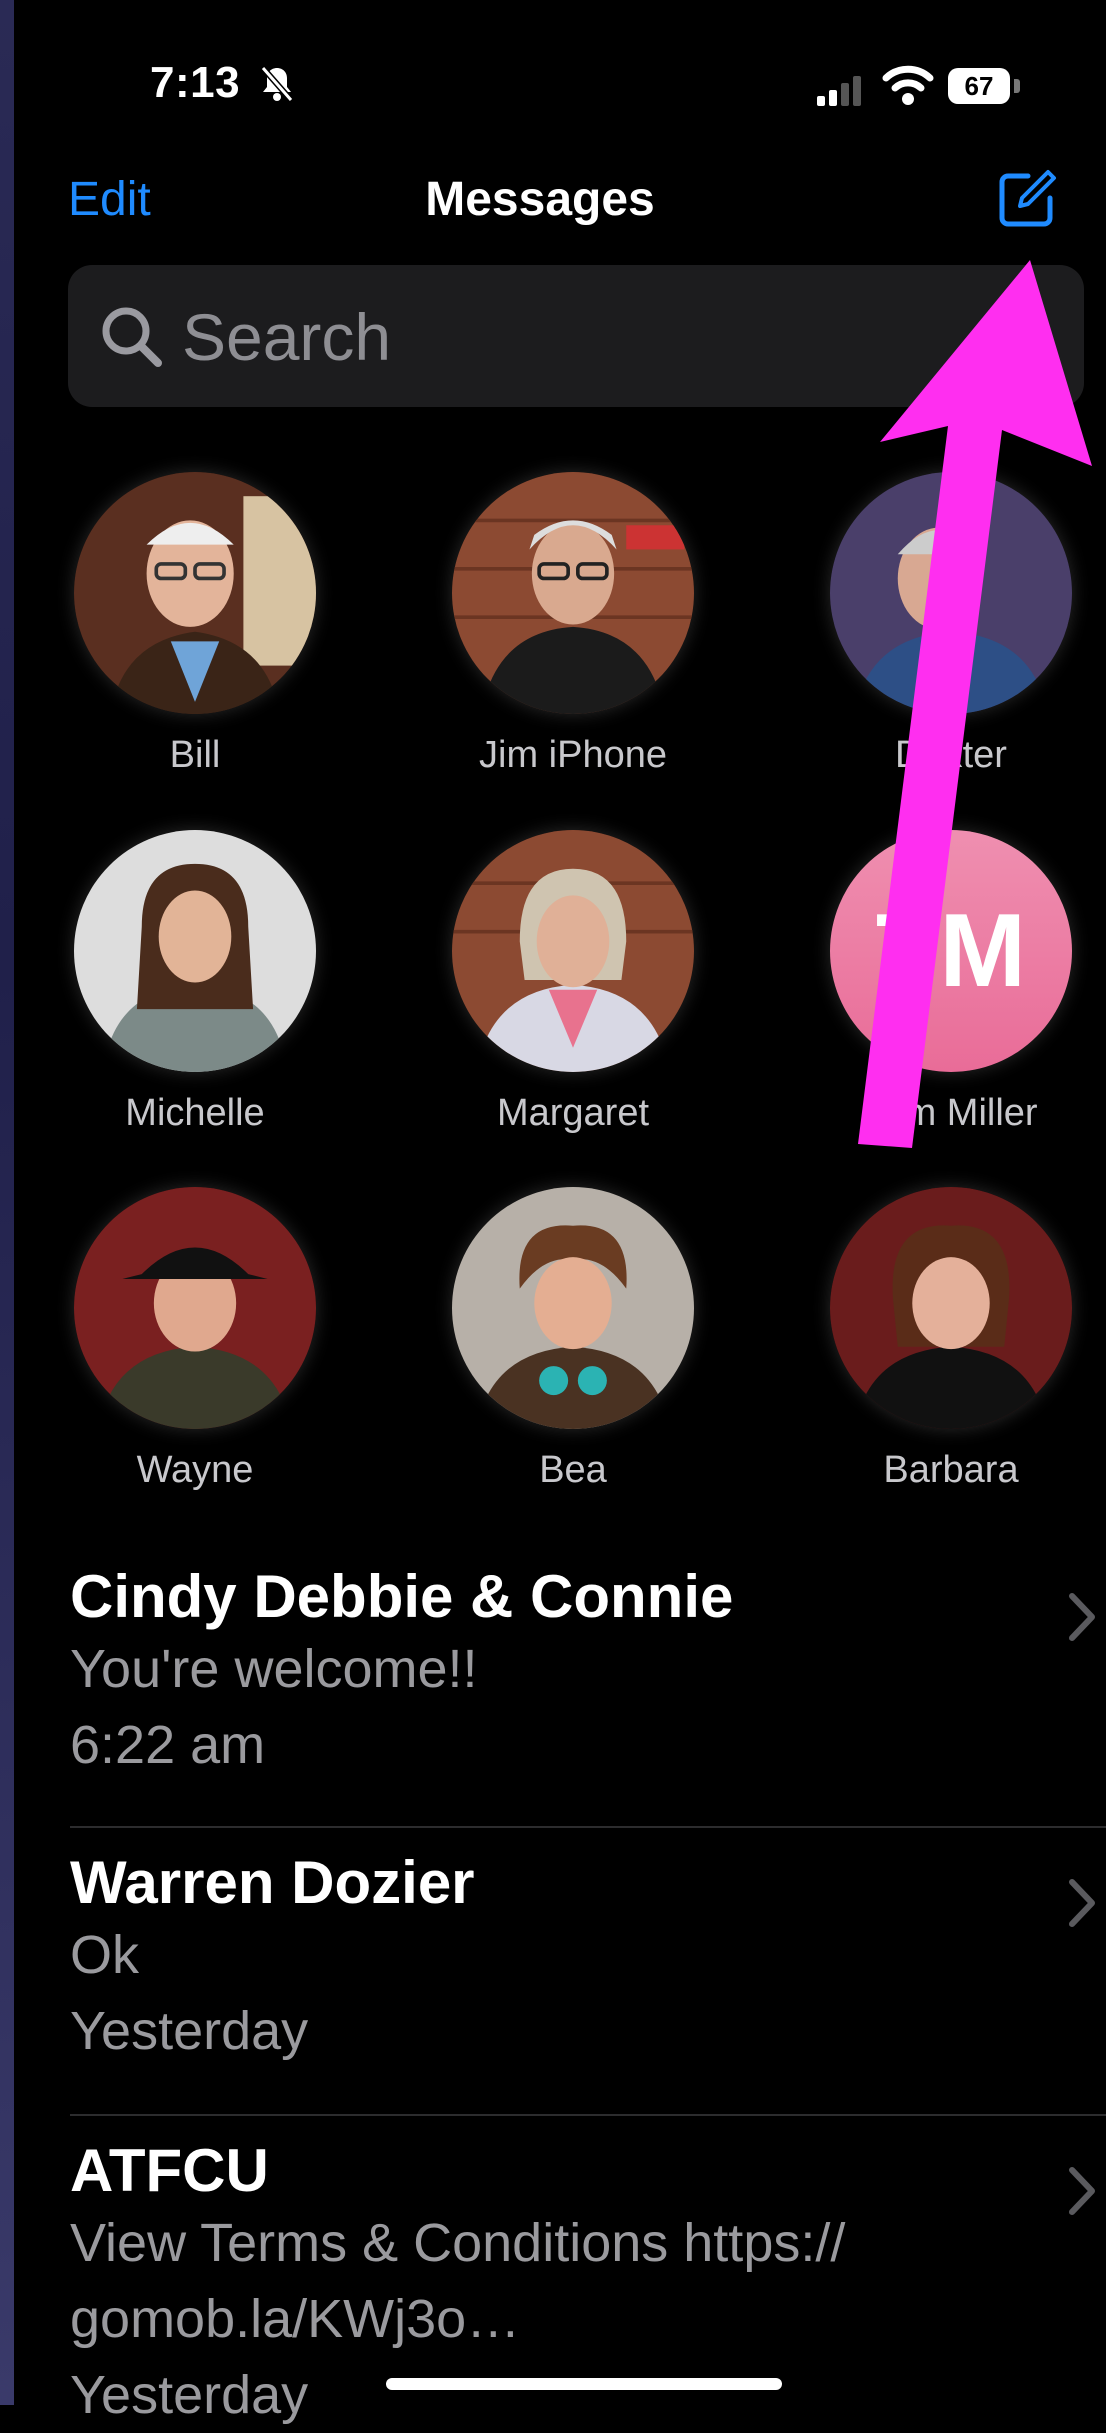  I want to click on pinned-contact-name: Jim iPhone, so click(573, 755).